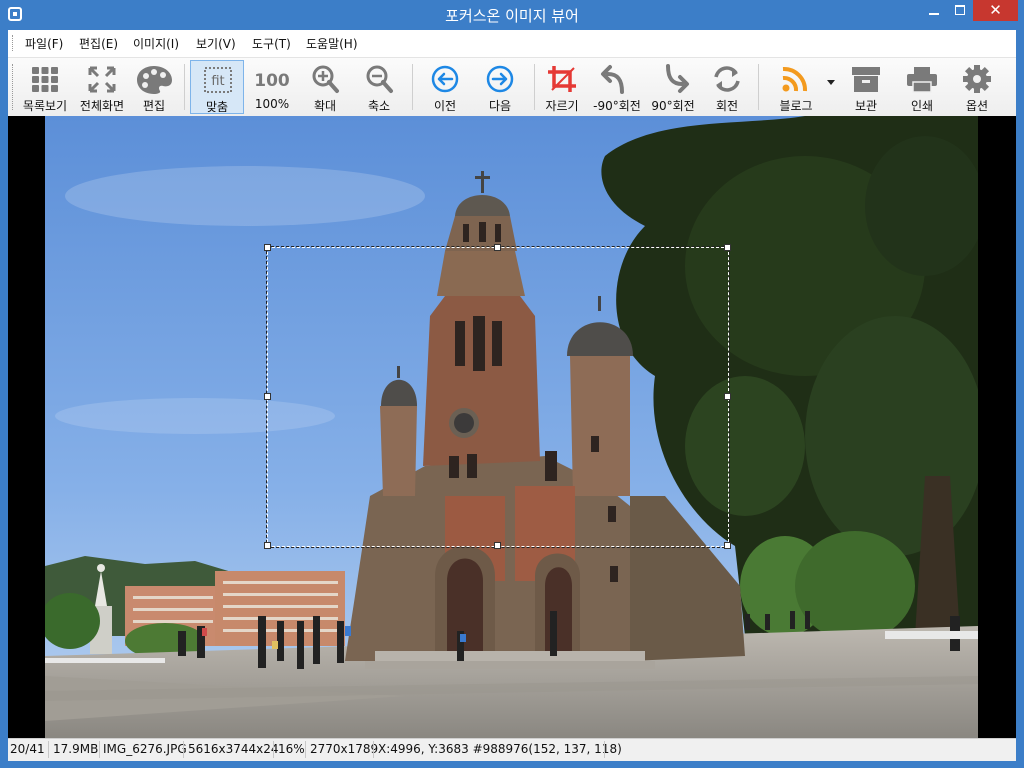 The height and width of the screenshot is (768, 1024). Describe the element at coordinates (445, 79) in the screenshot. I see `arrow-left-icon` at that location.